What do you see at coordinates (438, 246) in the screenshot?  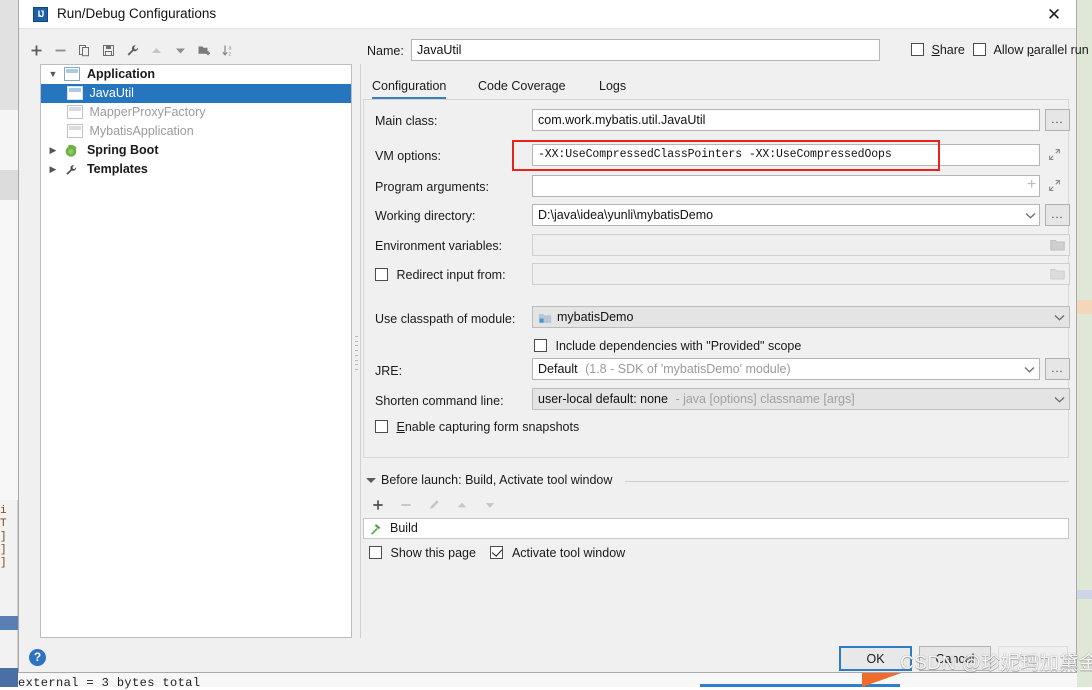 I see `environment-variables-label: Environment variables:` at bounding box center [438, 246].